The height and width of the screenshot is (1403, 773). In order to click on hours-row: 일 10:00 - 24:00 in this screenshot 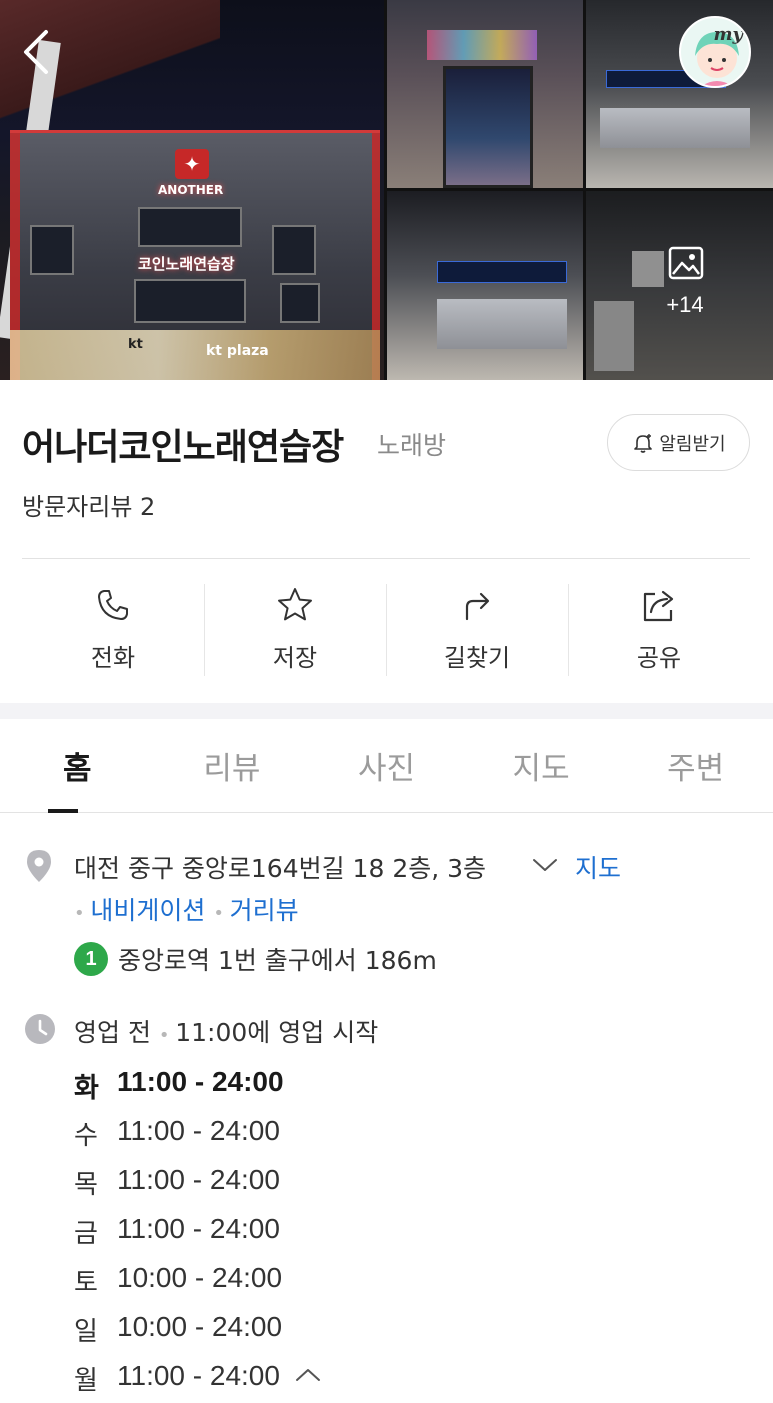, I will do `click(198, 1335)`.